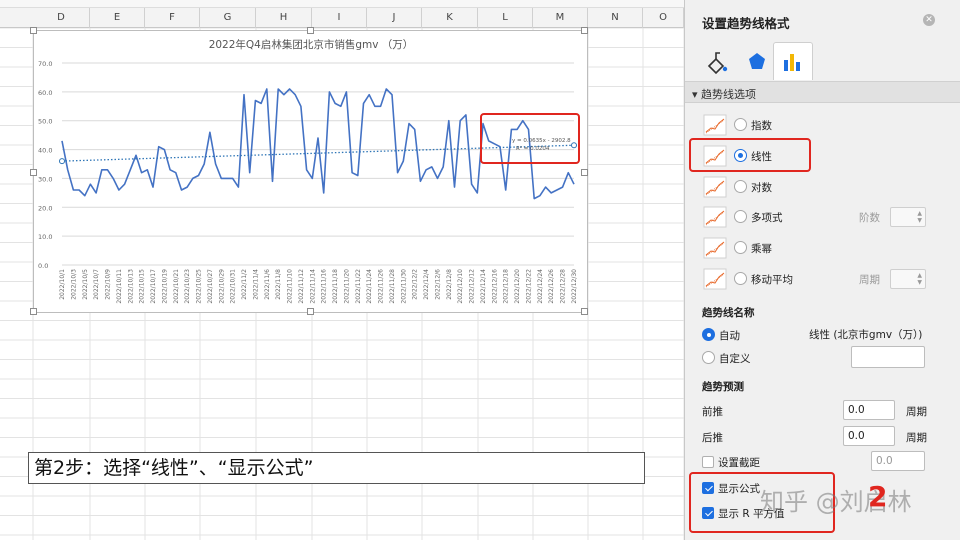 The height and width of the screenshot is (540, 960). I want to click on x-tick-label: 2022/11/30, so click(403, 286).